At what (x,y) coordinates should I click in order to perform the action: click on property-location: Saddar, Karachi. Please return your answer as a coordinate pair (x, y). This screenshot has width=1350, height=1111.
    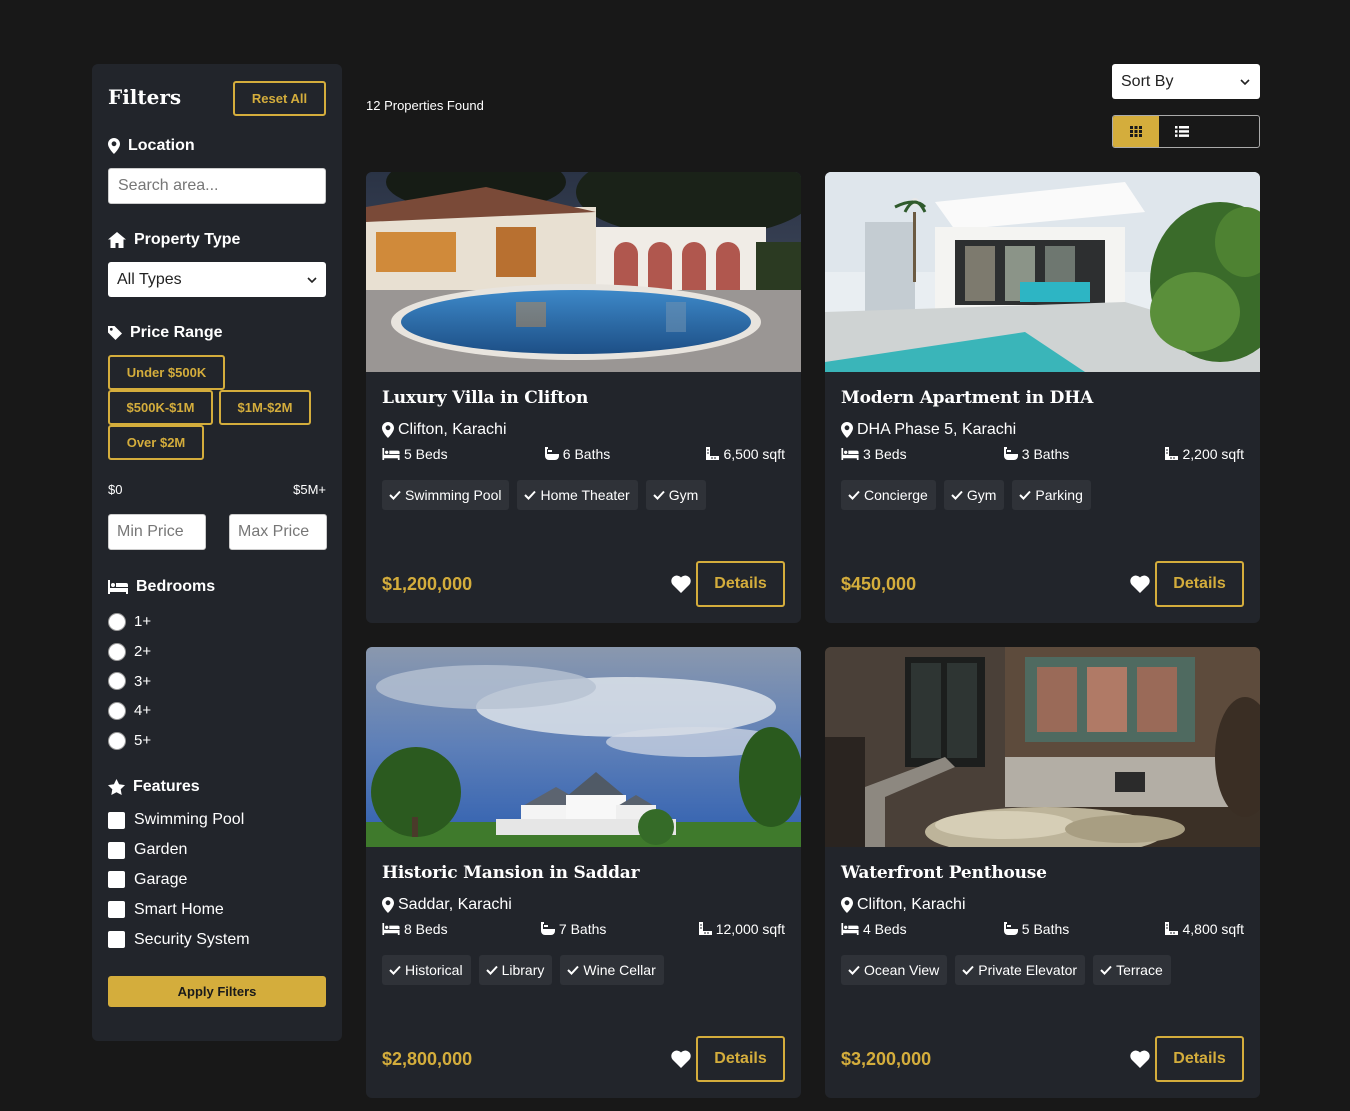
    Looking at the image, I should click on (583, 904).